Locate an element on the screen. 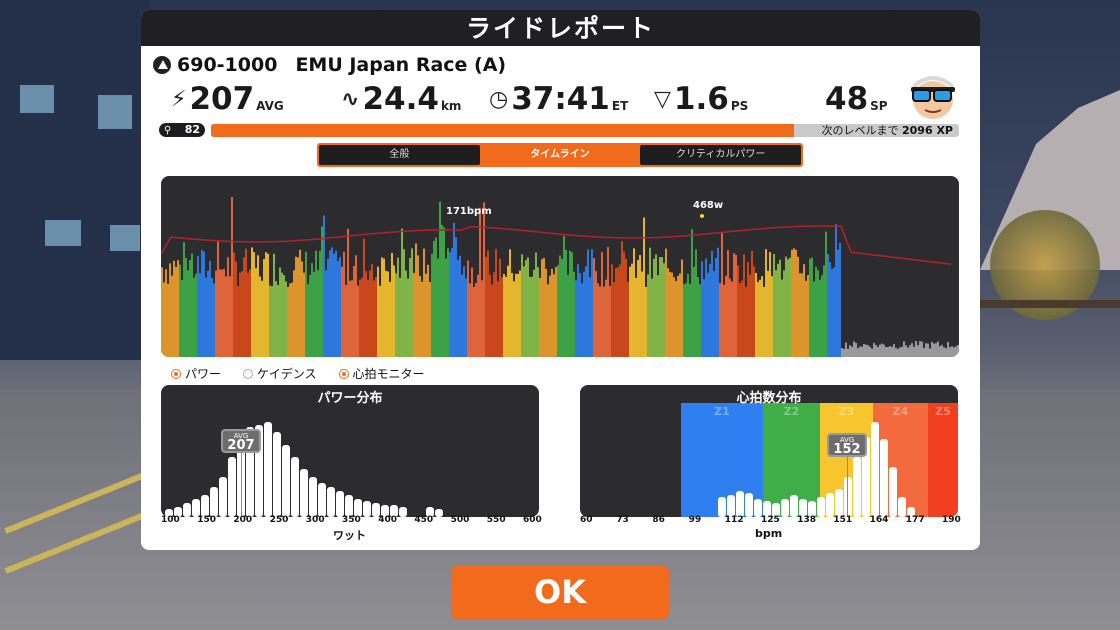 The height and width of the screenshot is (630, 1120). legend-cadence-radio is located at coordinates (248, 373).